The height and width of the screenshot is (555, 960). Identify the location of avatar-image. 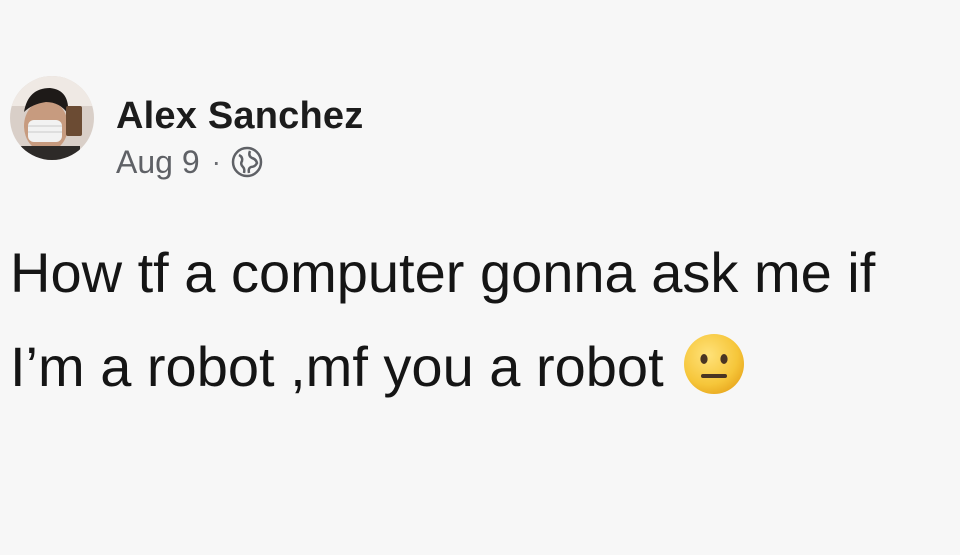
(52, 118).